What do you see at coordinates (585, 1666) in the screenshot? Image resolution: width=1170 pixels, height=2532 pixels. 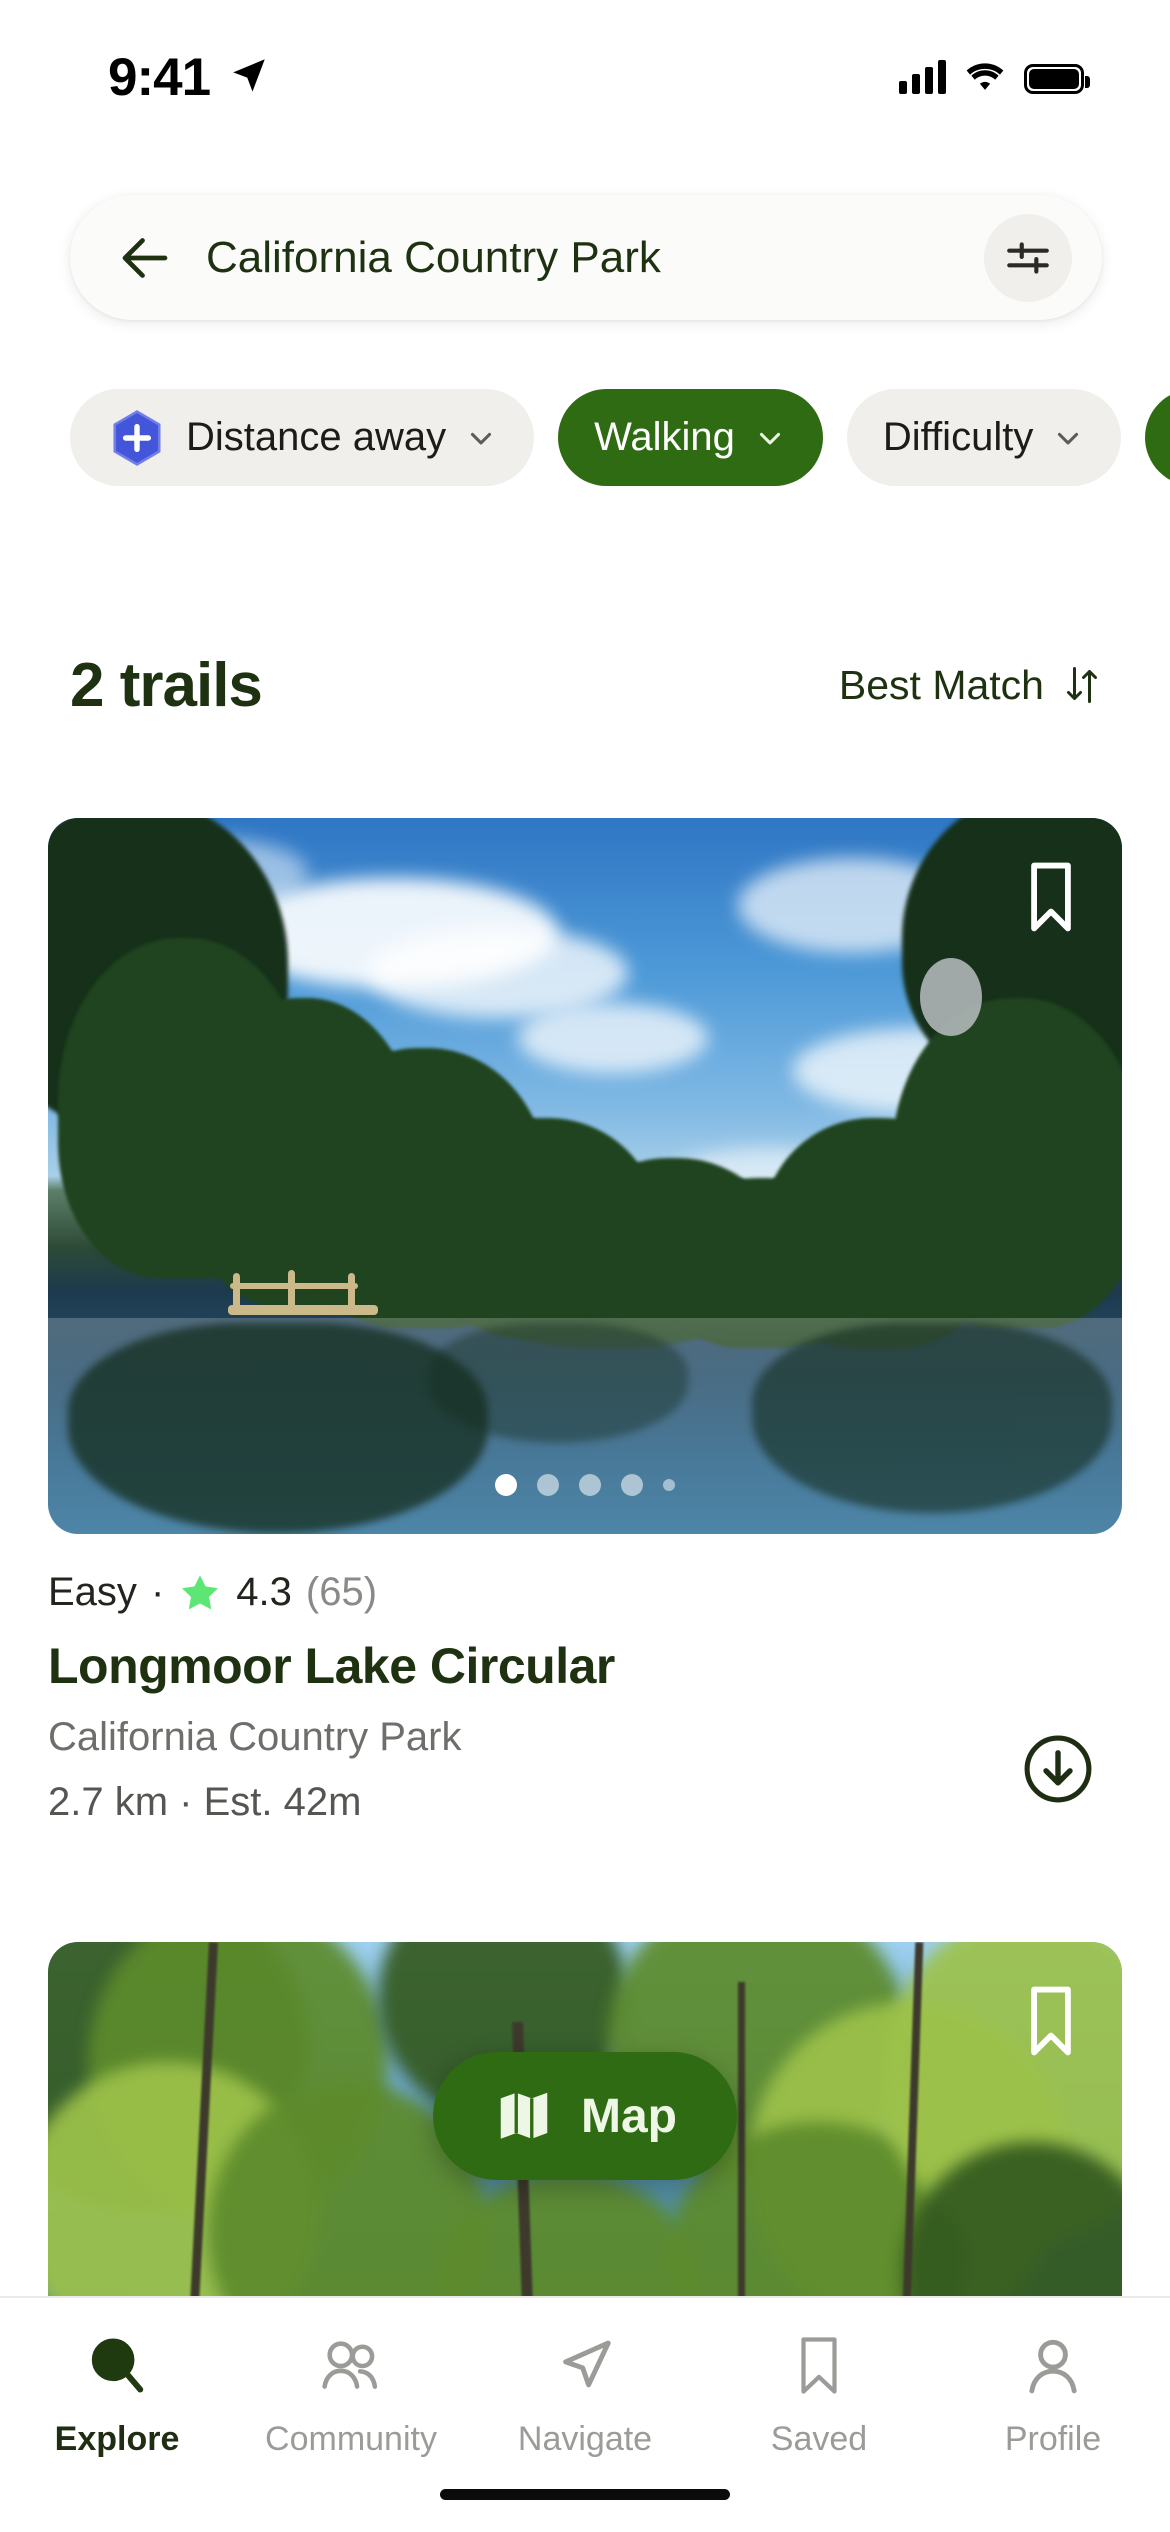 I see `trail-name: Longmoor Lake Circular` at bounding box center [585, 1666].